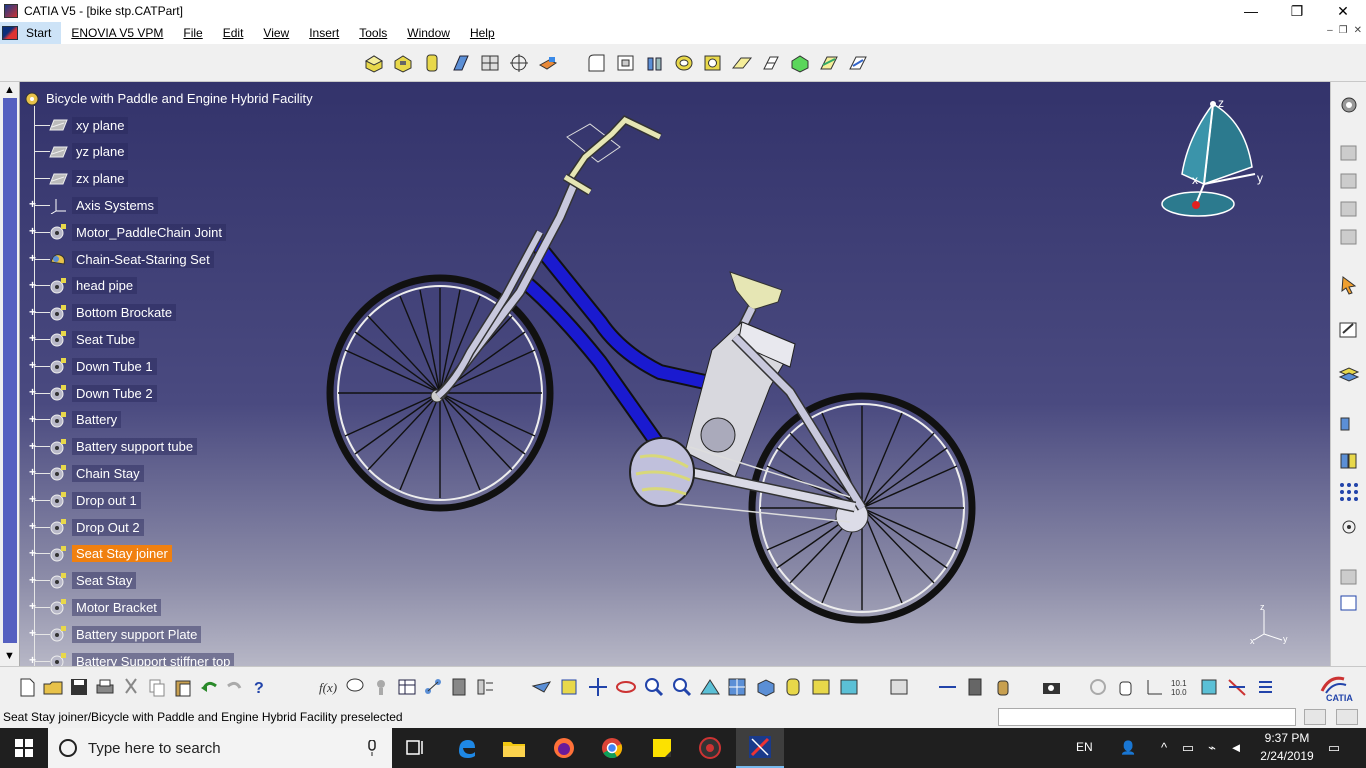  I want to click on remove-face-icon, so click(858, 63).